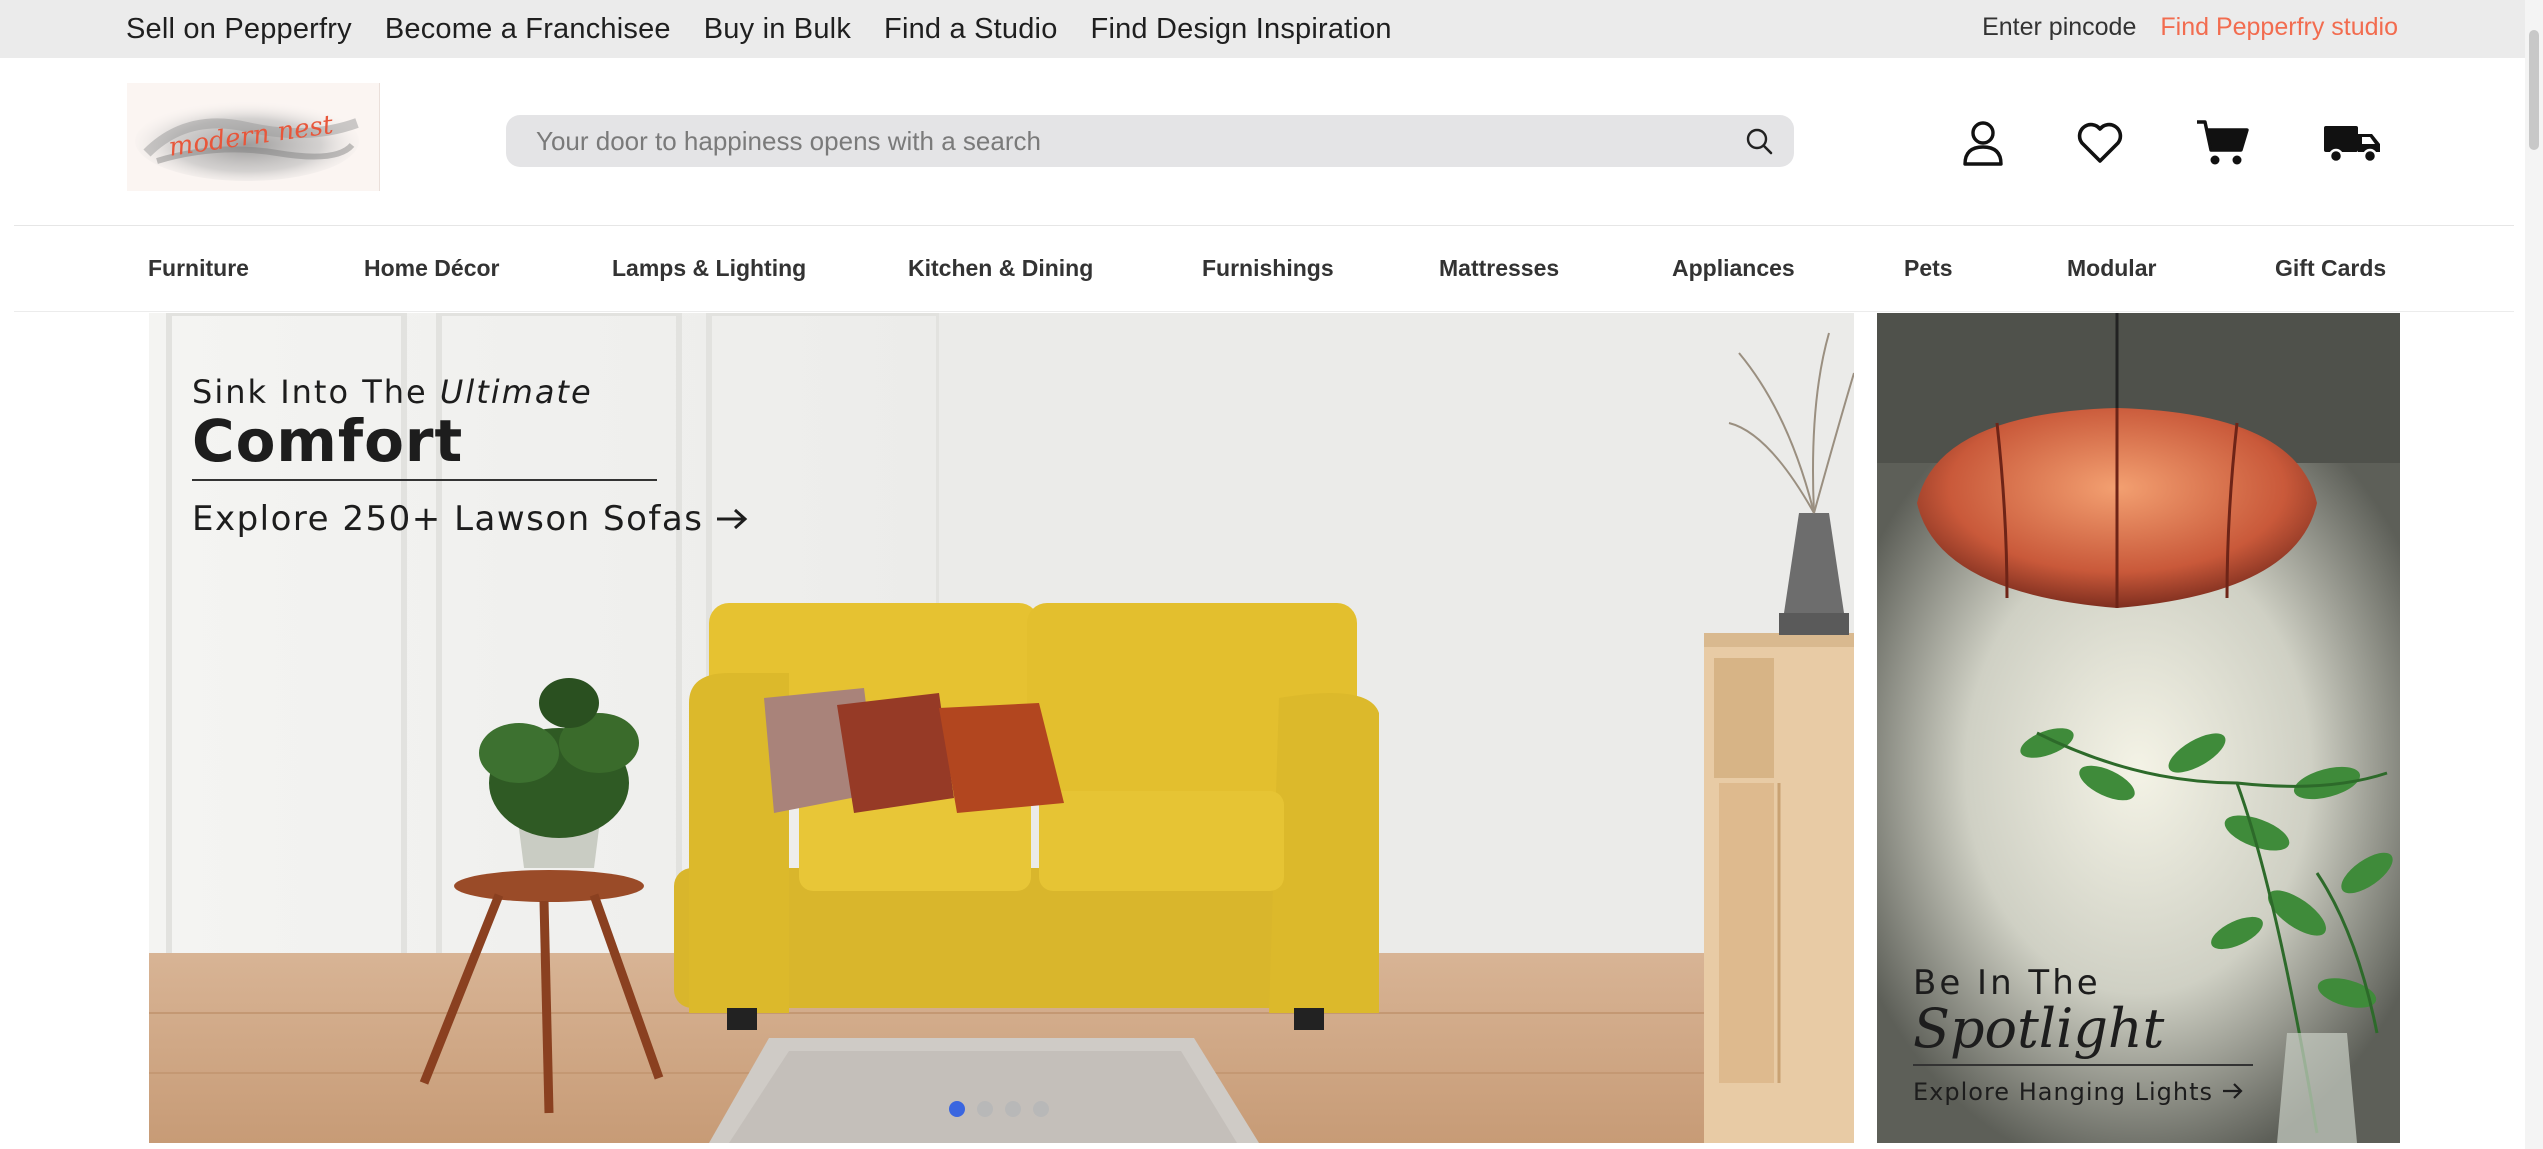  Describe the element at coordinates (1000, 268) in the screenshot. I see `nav-kitchen-dining: Kitchen & Dining` at that location.